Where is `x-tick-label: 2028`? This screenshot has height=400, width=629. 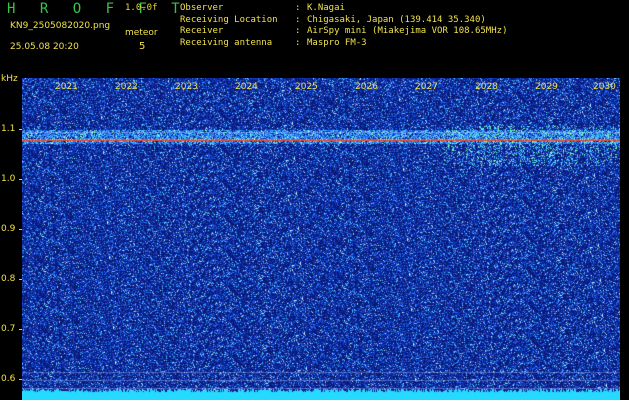 x-tick-label: 2028 is located at coordinates (486, 87).